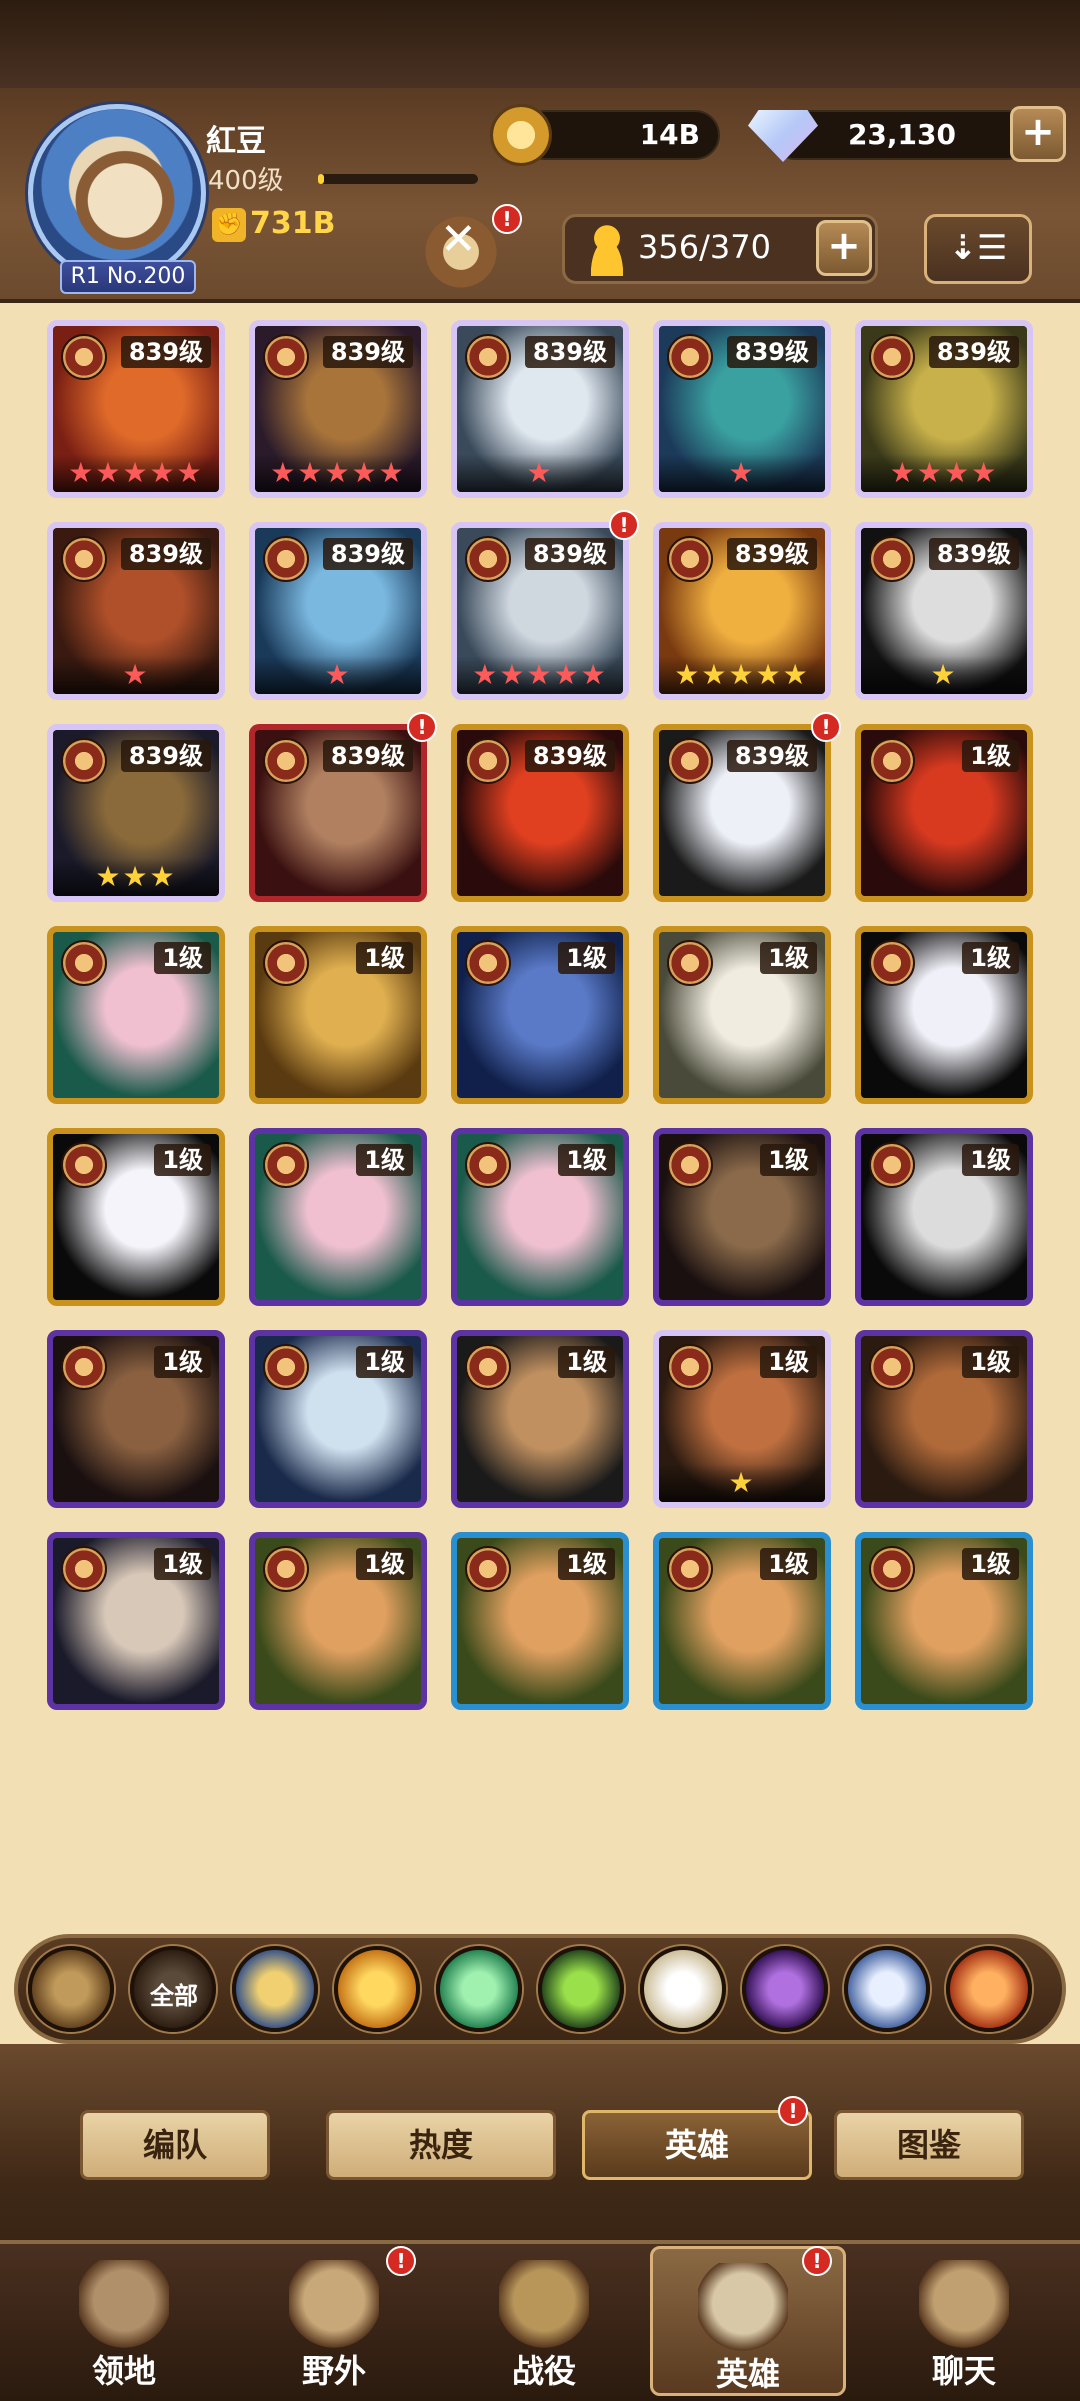 This screenshot has width=1080, height=2401. Describe the element at coordinates (236, 141) in the screenshot. I see `player-name: 紅豆` at that location.